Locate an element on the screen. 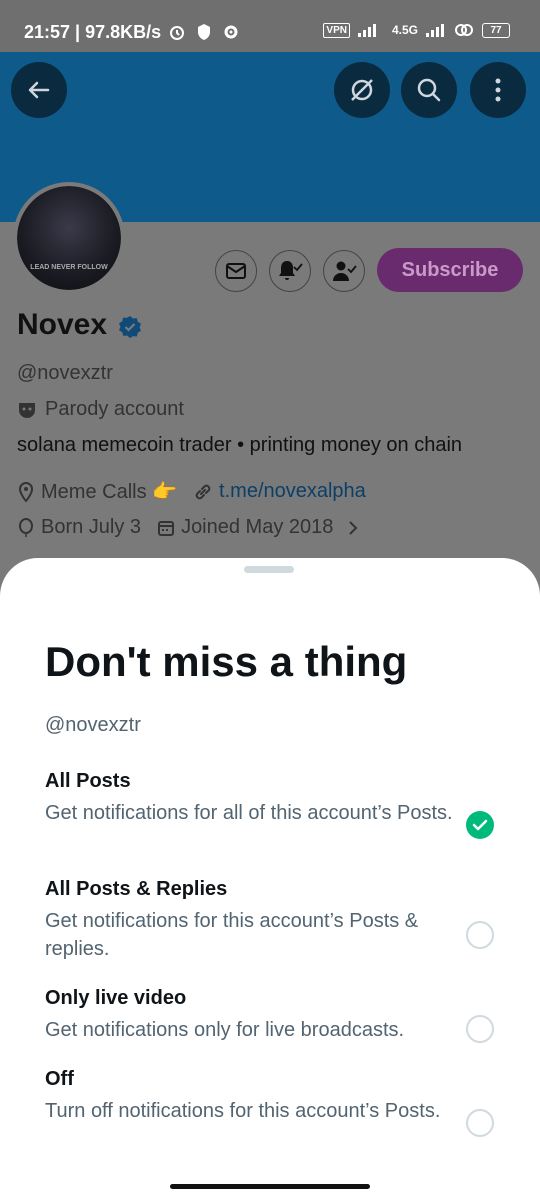 The width and height of the screenshot is (540, 1199). status-icons-right: VPN 4.5G 77 is located at coordinates (416, 30).